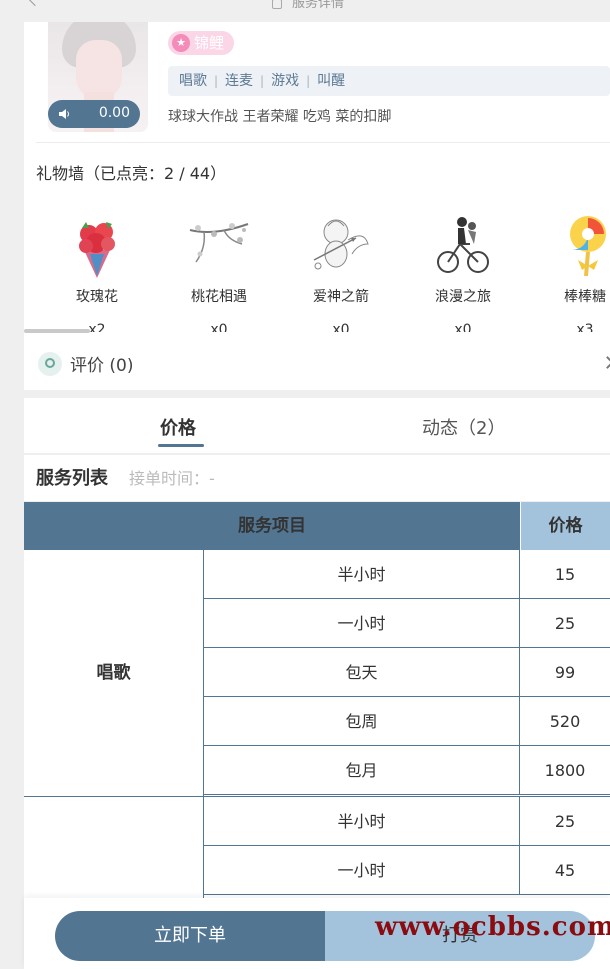  What do you see at coordinates (50, 364) in the screenshot?
I see `review-icon` at bounding box center [50, 364].